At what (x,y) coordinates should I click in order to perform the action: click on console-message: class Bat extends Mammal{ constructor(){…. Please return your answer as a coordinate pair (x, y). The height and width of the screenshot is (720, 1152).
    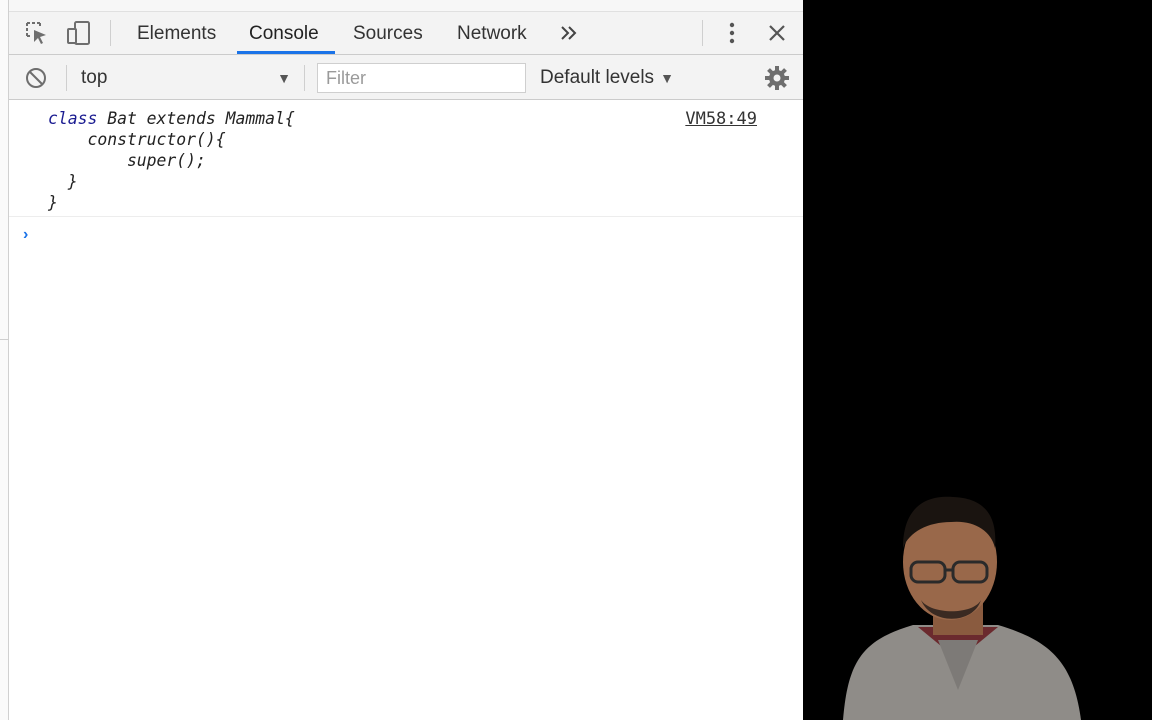
    Looking at the image, I should click on (406, 158).